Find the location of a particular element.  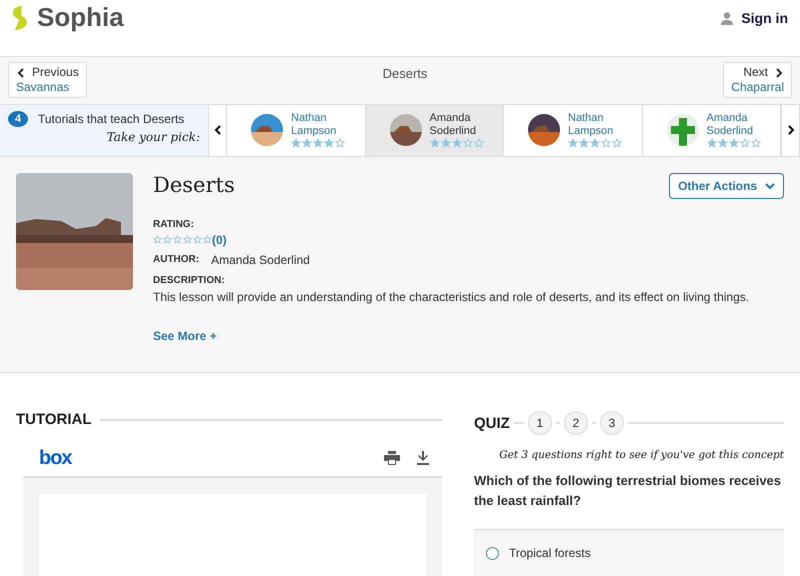

count-badge: 4 is located at coordinates (18, 119).